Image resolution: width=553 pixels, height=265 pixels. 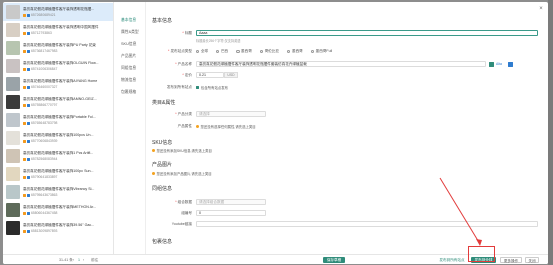 What do you see at coordinates (511, 260) in the screenshot?
I see `more-actions-button: 更多操作` at bounding box center [511, 260].